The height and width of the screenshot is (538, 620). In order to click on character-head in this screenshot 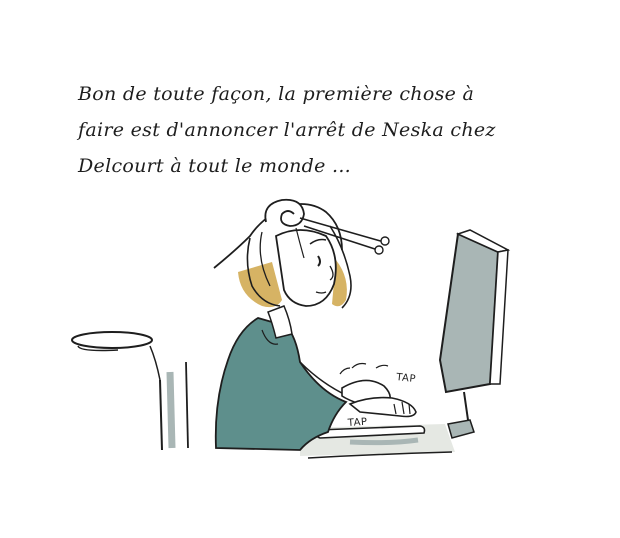, I will do `click(301, 253)`.